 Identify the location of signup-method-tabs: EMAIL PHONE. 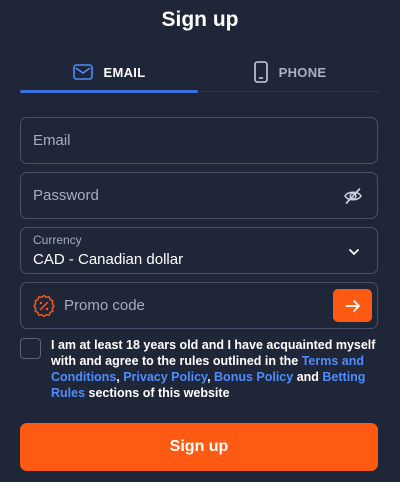
(200, 73).